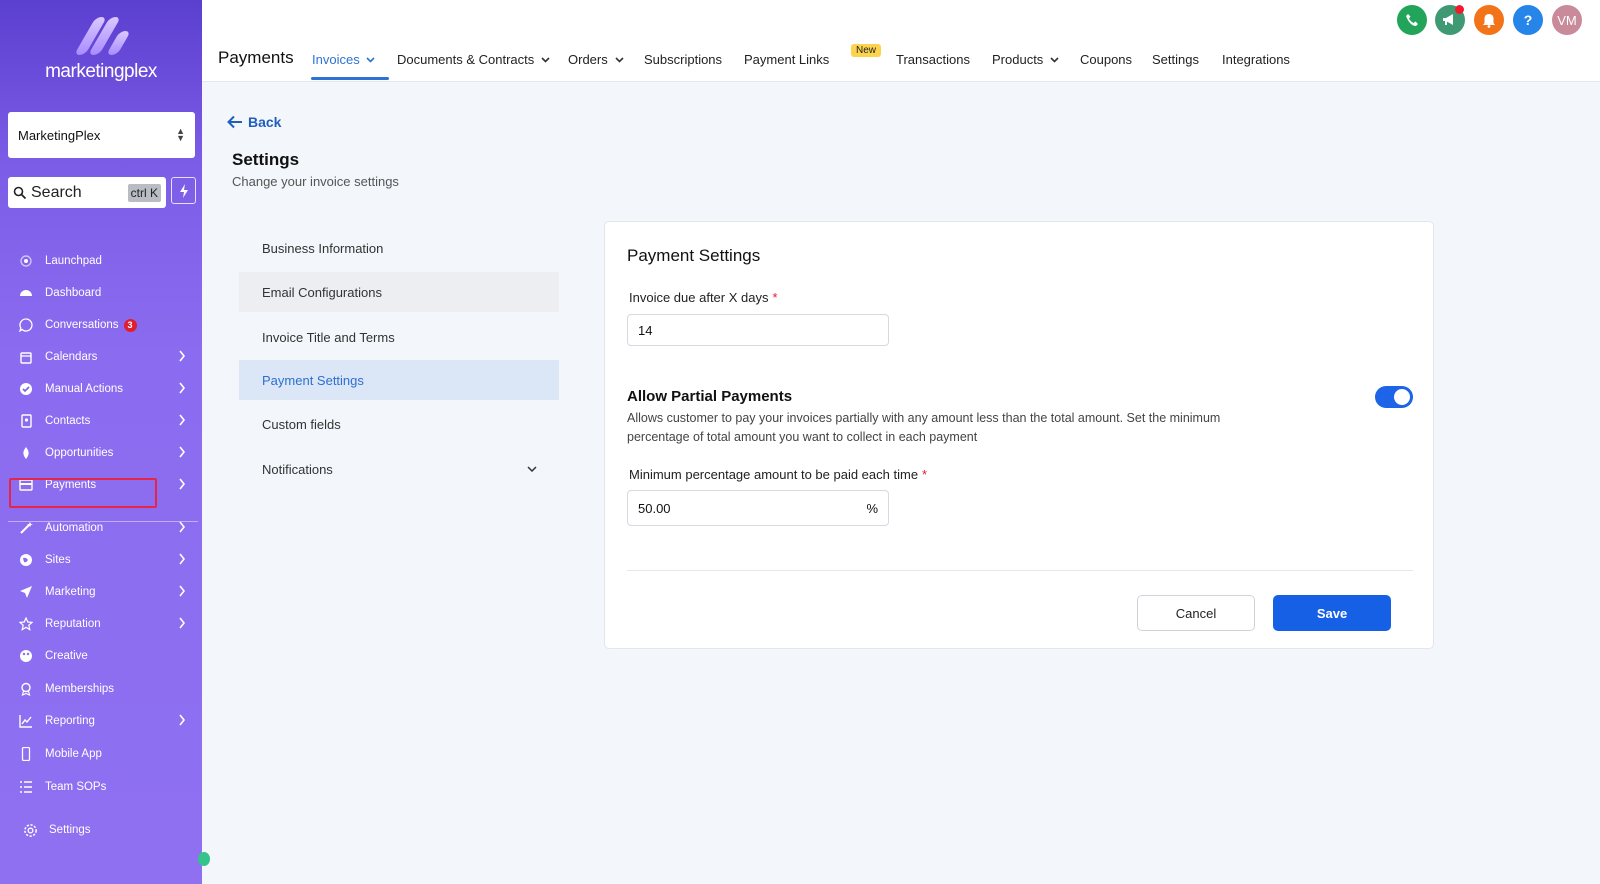 The height and width of the screenshot is (884, 1600). I want to click on due-days-input: 14, so click(758, 330).